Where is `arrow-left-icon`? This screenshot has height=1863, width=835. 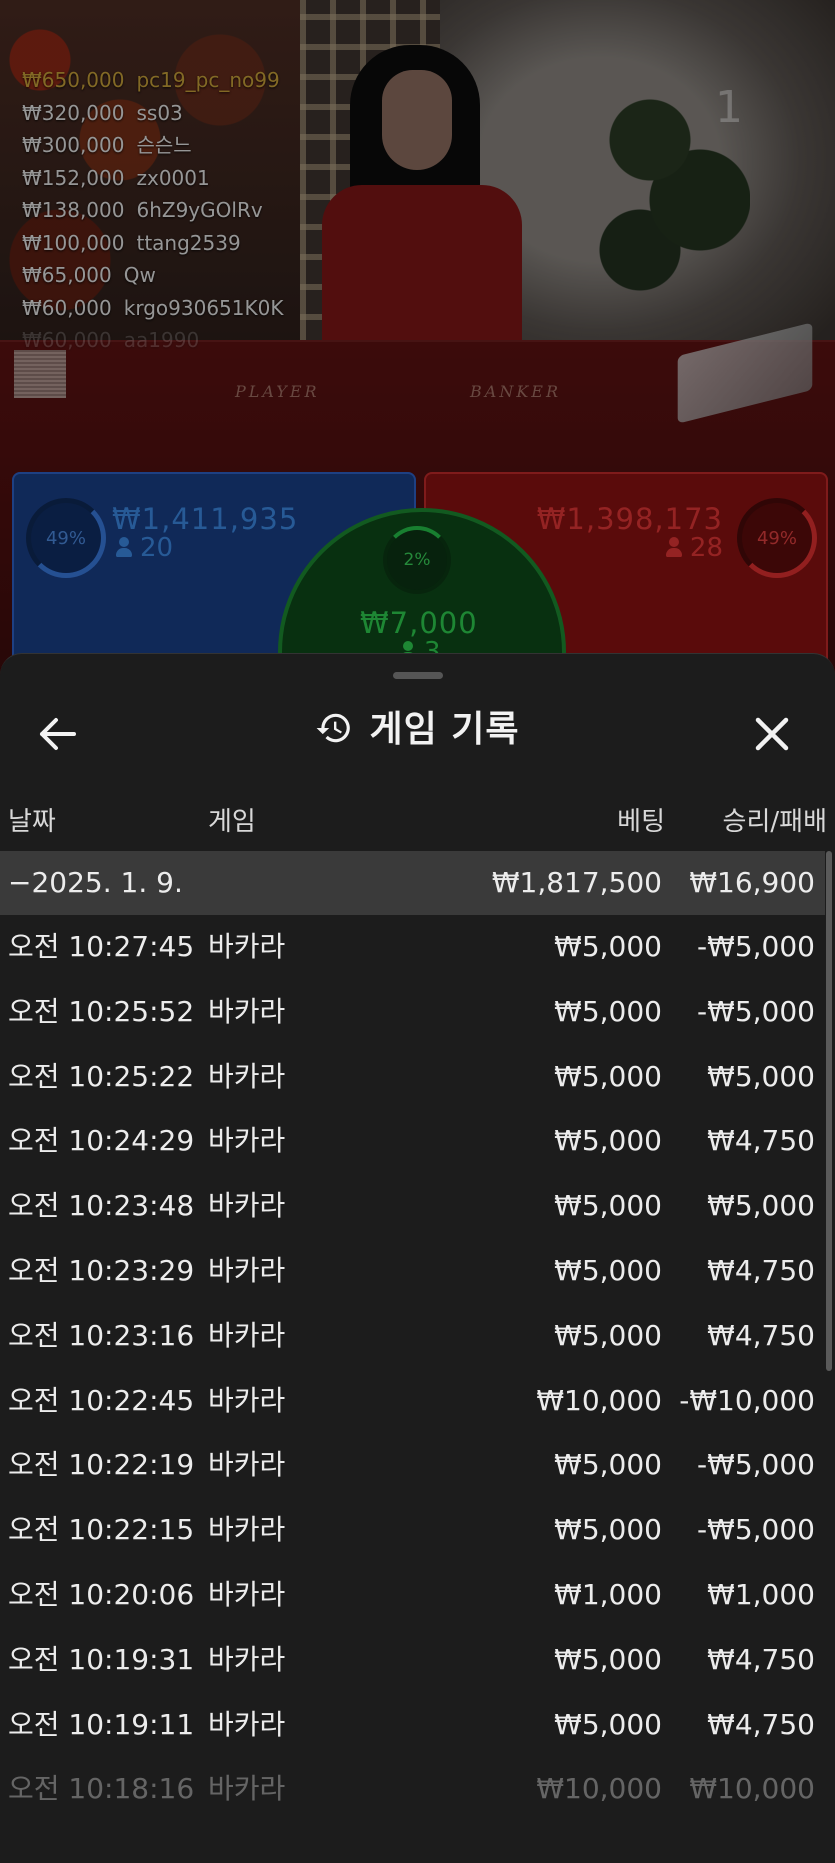 arrow-left-icon is located at coordinates (58, 734).